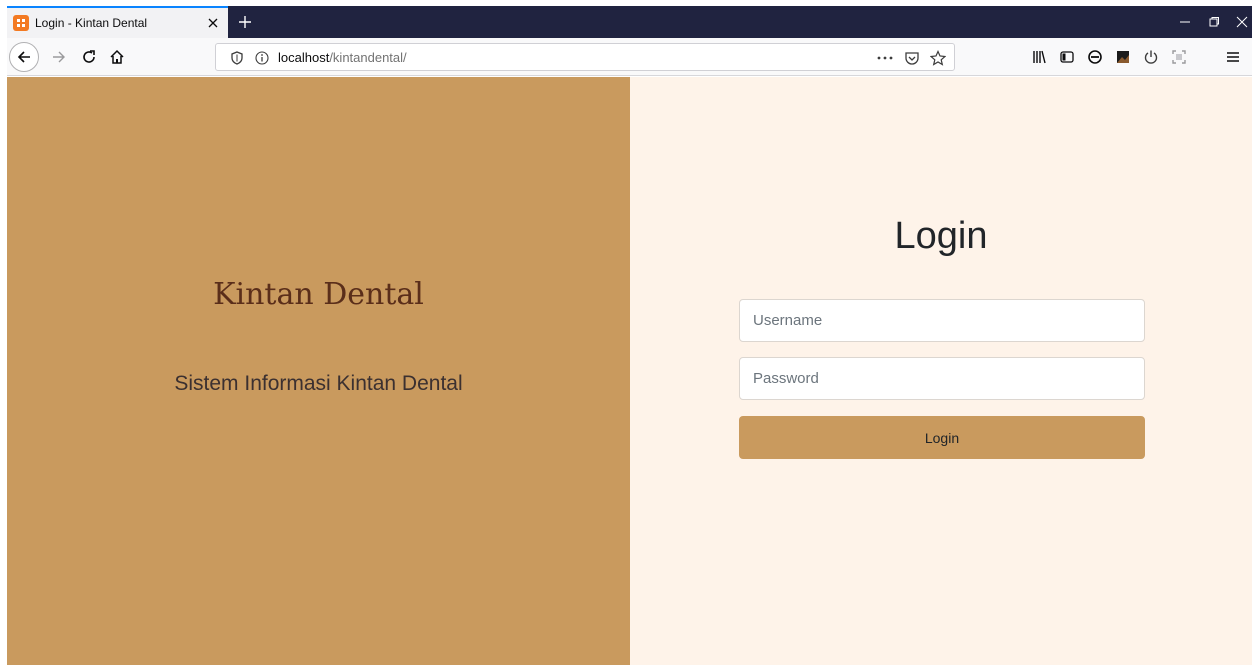  Describe the element at coordinates (59, 57) in the screenshot. I see `forward-button` at that location.